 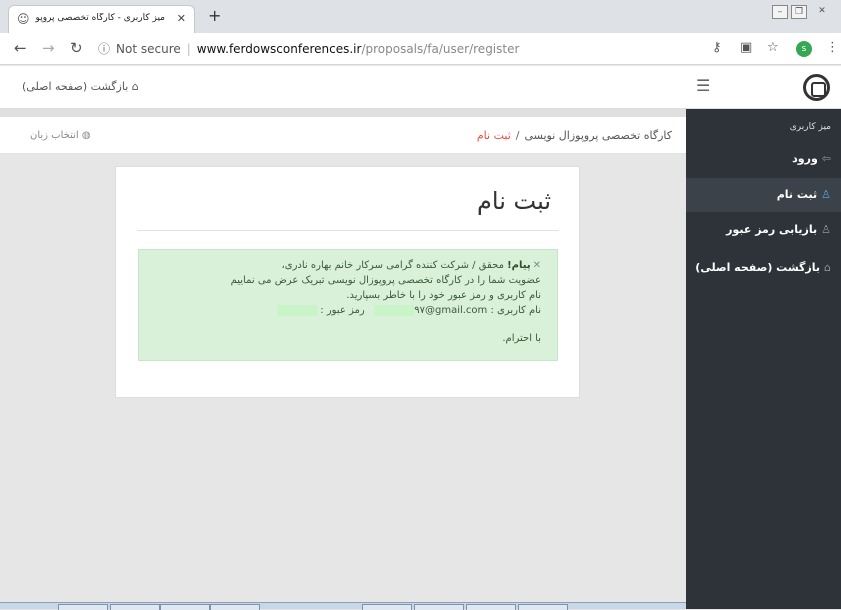 I want to click on info-icon: ⓘ, so click(x=104, y=49).